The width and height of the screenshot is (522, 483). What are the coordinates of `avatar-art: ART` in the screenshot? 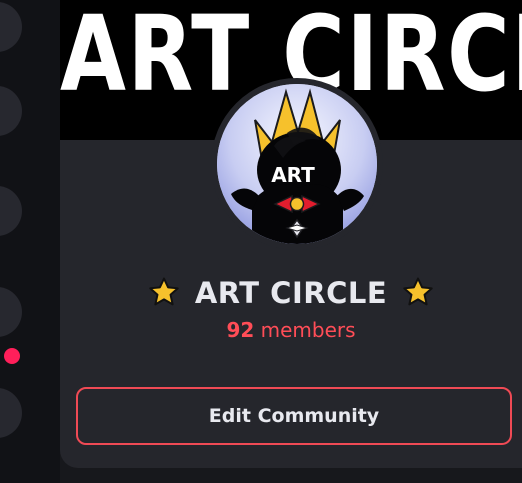 It's located at (297, 164).